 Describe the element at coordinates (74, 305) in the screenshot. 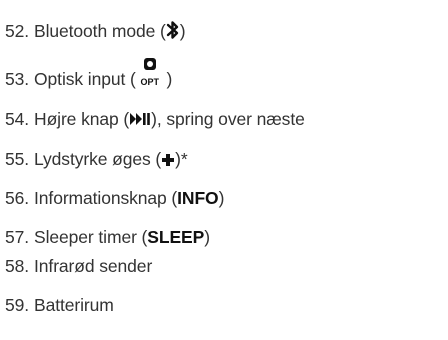

I see `item-text: Batterirum` at that location.